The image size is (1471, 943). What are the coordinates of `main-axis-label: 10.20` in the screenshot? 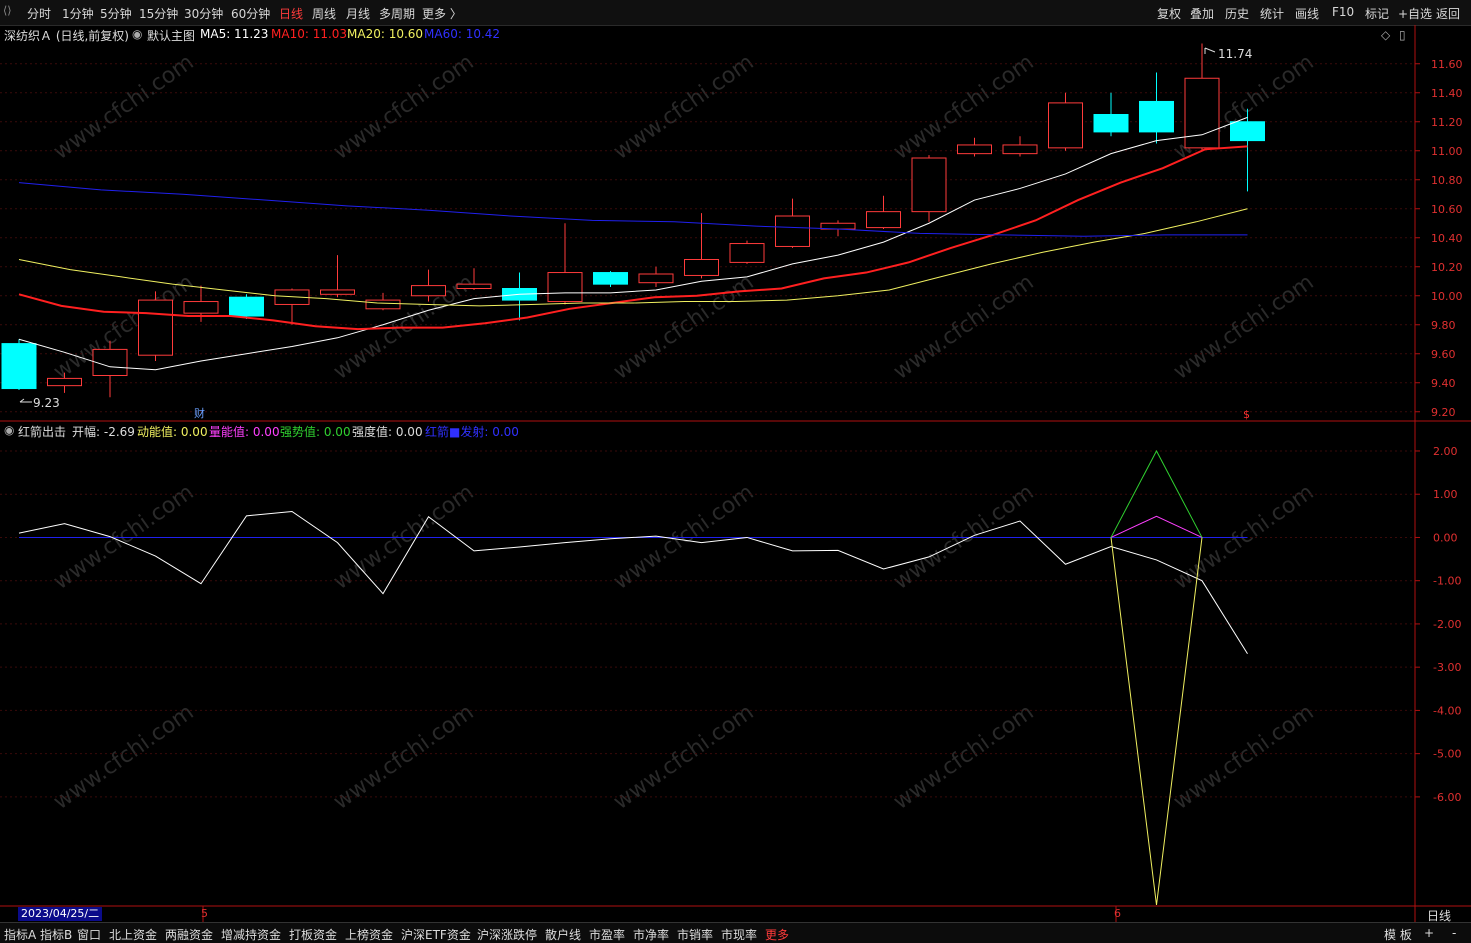 It's located at (1447, 267).